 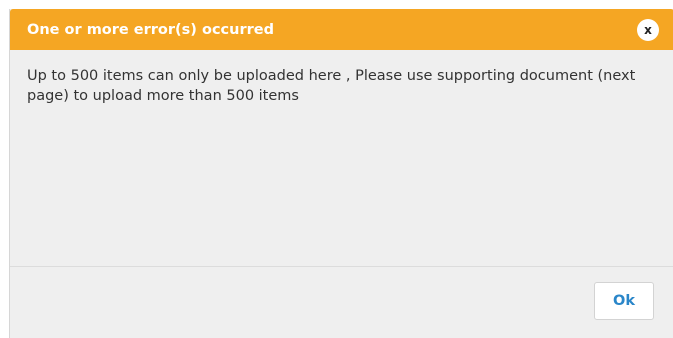 I want to click on ok-button: Ok, so click(x=624, y=301).